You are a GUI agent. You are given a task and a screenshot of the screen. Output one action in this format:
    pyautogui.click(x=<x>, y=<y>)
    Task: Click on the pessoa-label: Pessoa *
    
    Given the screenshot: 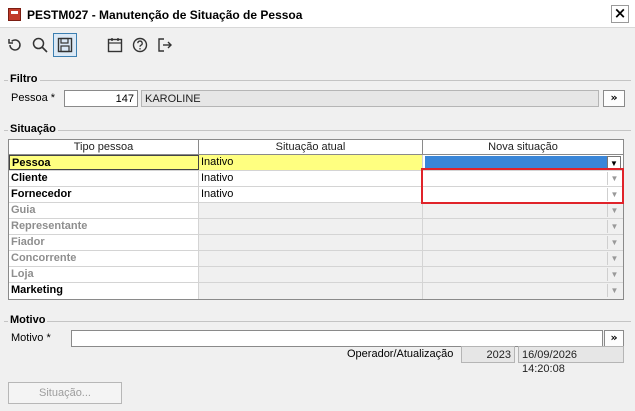 What is the action you would take?
    pyautogui.click(x=33, y=98)
    